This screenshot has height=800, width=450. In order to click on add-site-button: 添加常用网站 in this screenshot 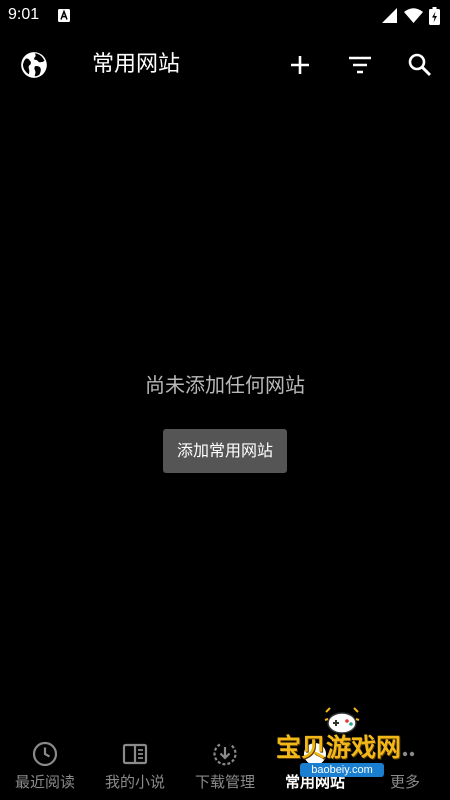, I will do `click(225, 451)`.